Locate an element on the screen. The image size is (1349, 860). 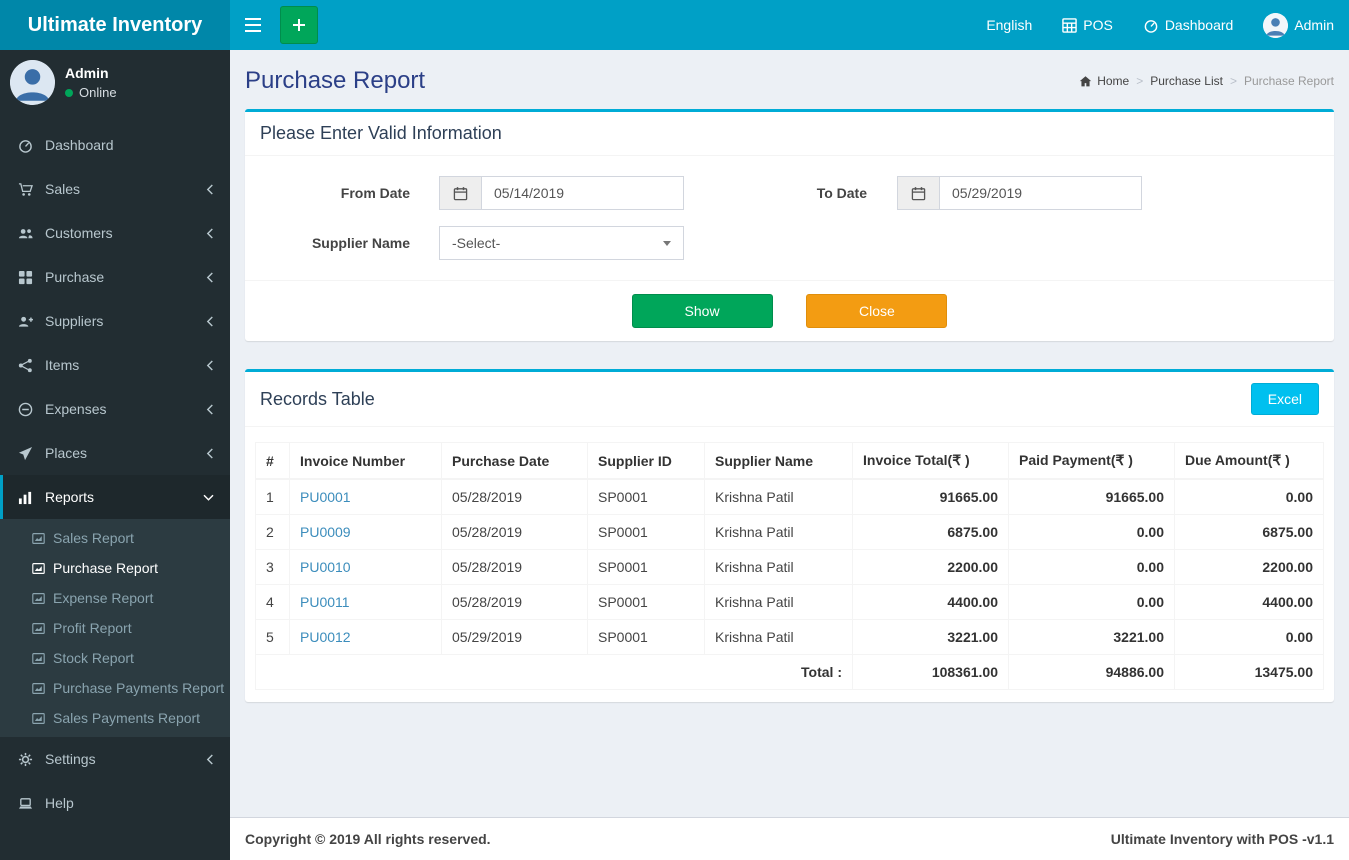
sidebar-user-panel: Admin Online is located at coordinates (115, 82).